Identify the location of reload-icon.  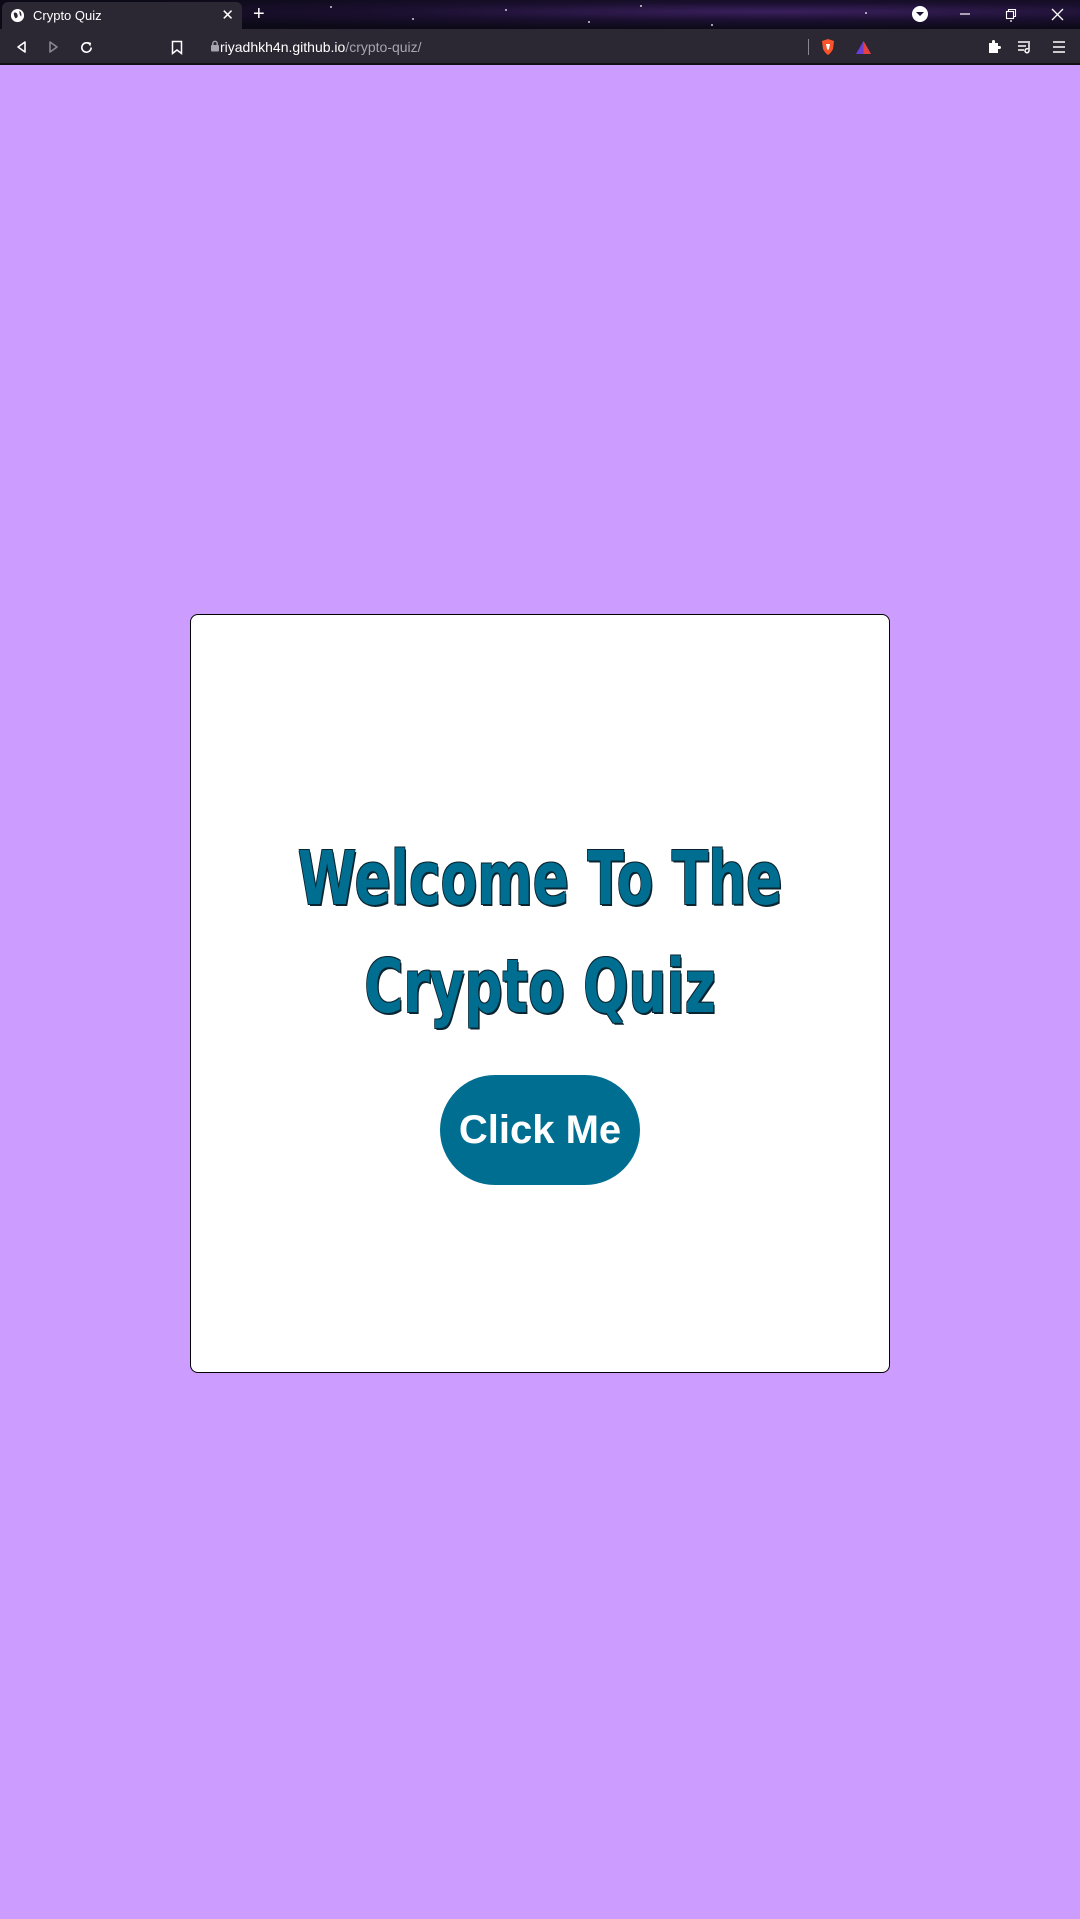
(86, 47).